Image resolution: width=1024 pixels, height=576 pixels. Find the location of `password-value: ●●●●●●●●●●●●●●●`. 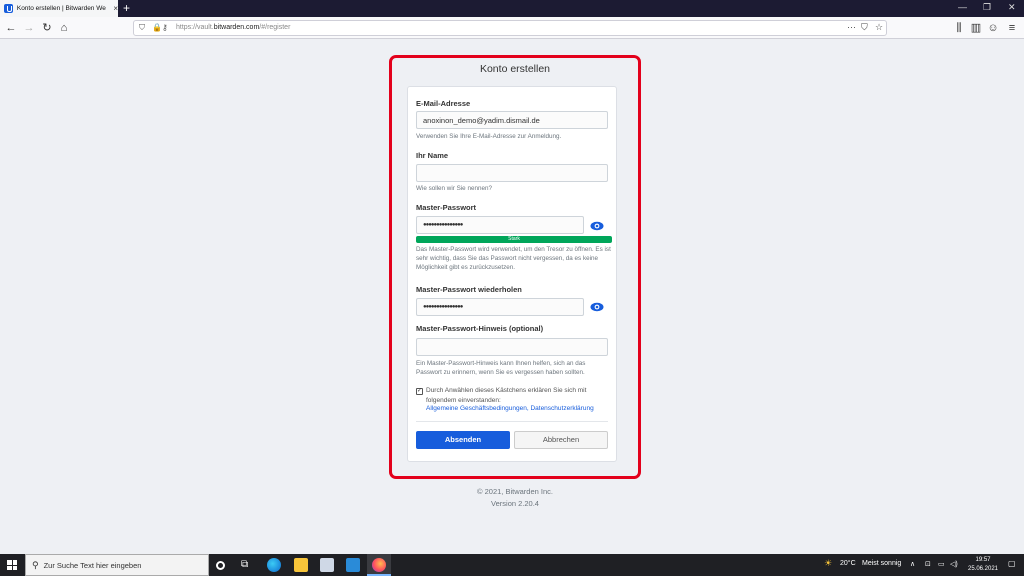

password-value: ●●●●●●●●●●●●●●● is located at coordinates (443, 225).